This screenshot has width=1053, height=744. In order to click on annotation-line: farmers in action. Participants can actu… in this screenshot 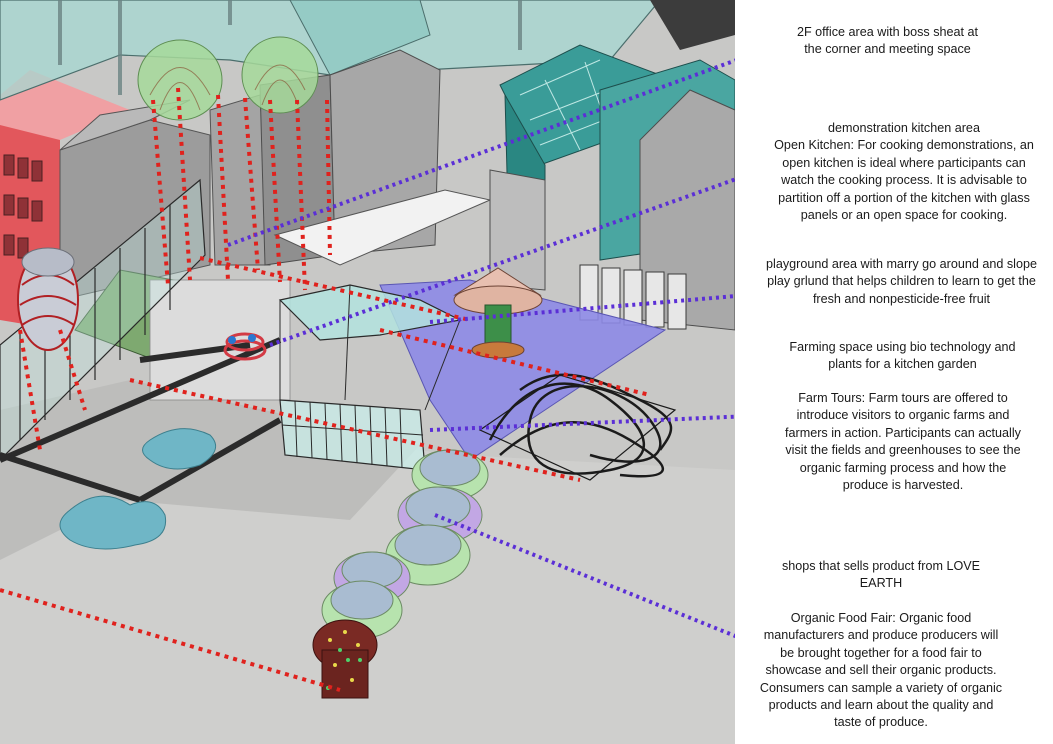, I will do `click(903, 432)`.